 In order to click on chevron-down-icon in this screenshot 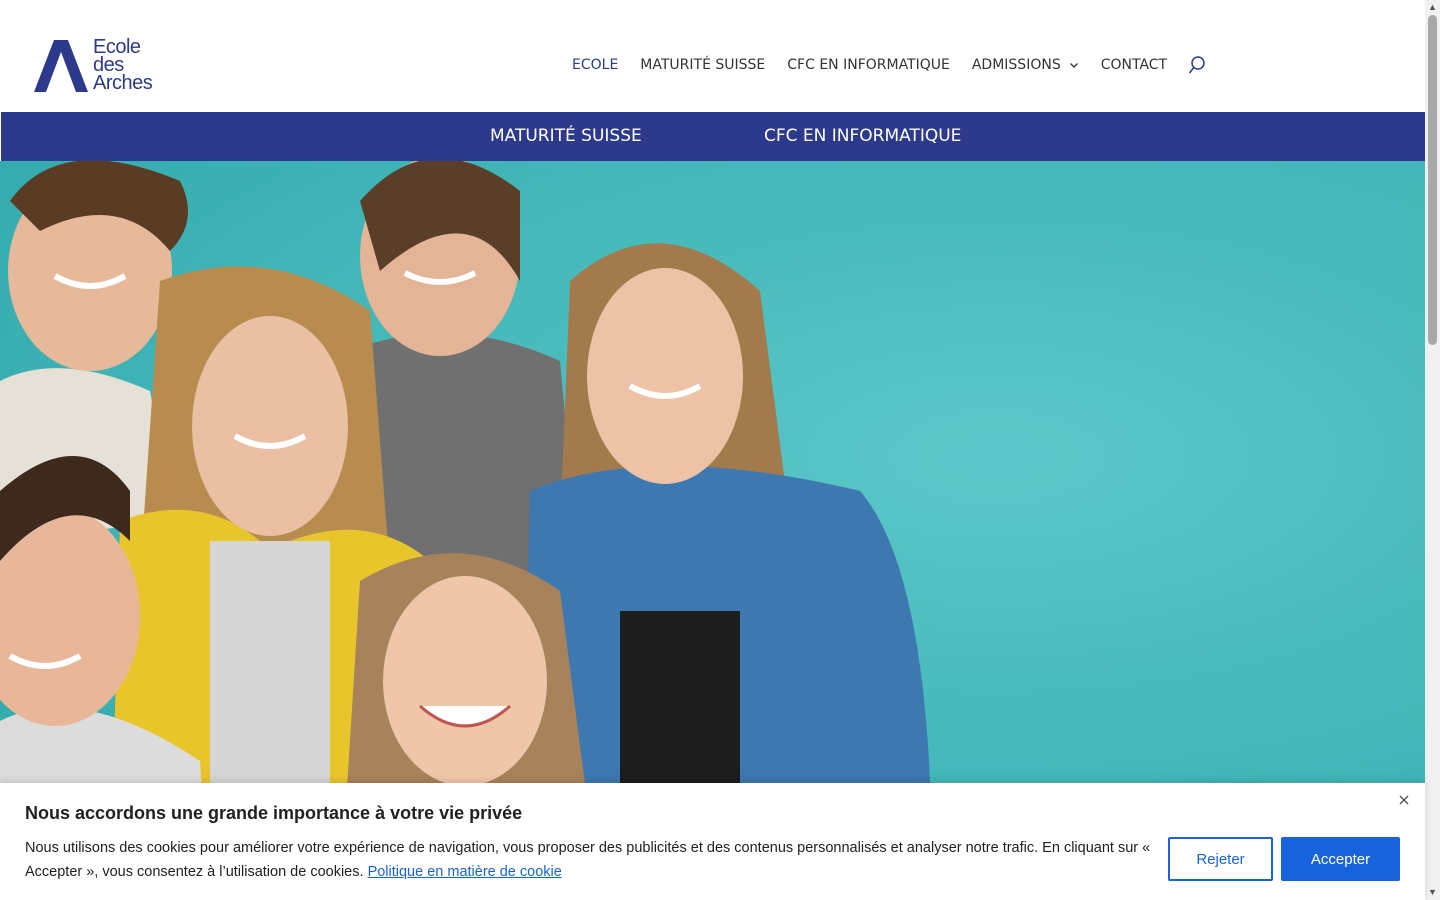, I will do `click(1073, 65)`.